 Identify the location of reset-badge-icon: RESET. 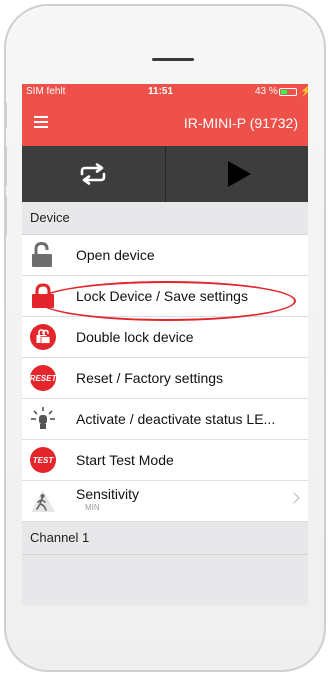
(43, 378).